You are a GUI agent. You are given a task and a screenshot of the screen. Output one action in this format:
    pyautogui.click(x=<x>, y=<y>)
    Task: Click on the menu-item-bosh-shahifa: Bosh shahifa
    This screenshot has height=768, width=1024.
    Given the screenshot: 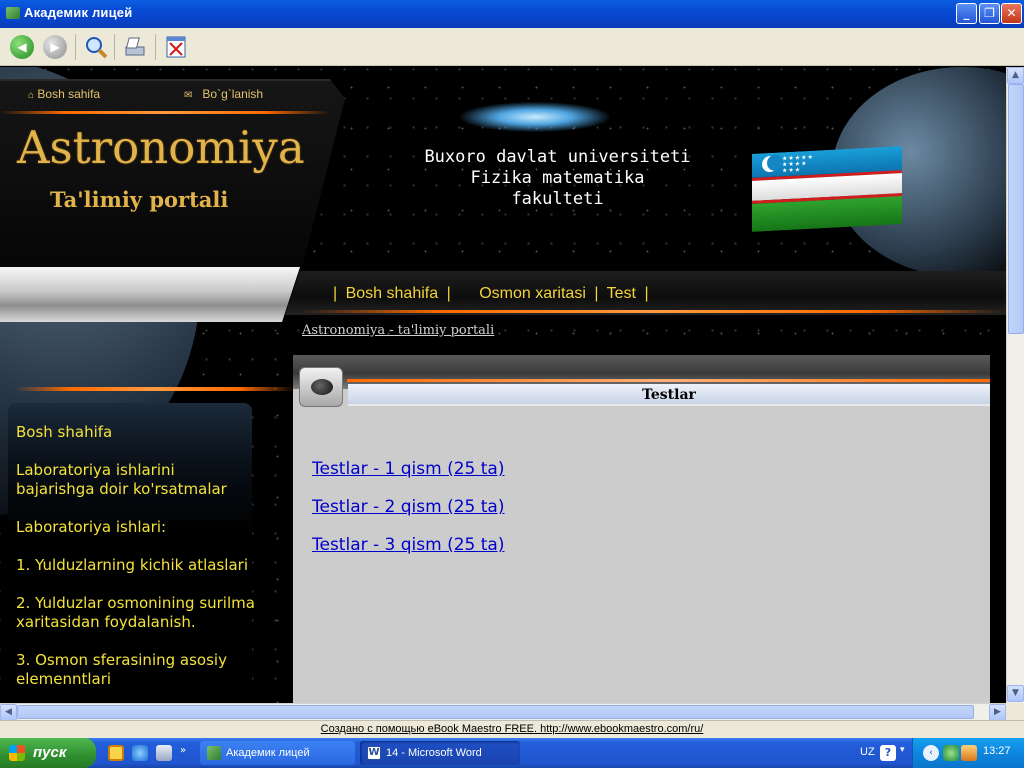 What is the action you would take?
    pyautogui.click(x=392, y=293)
    